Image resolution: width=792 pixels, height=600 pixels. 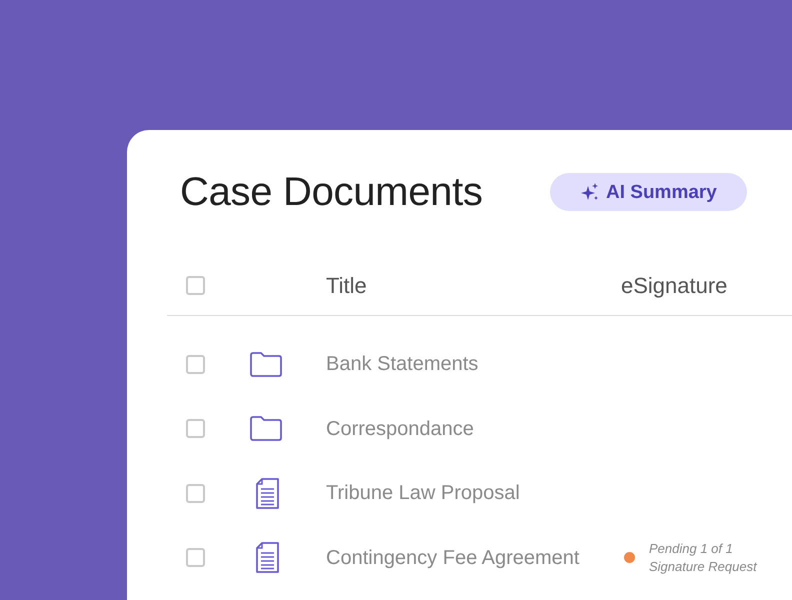 What do you see at coordinates (648, 192) in the screenshot?
I see `ai-summary-button: AI Summary` at bounding box center [648, 192].